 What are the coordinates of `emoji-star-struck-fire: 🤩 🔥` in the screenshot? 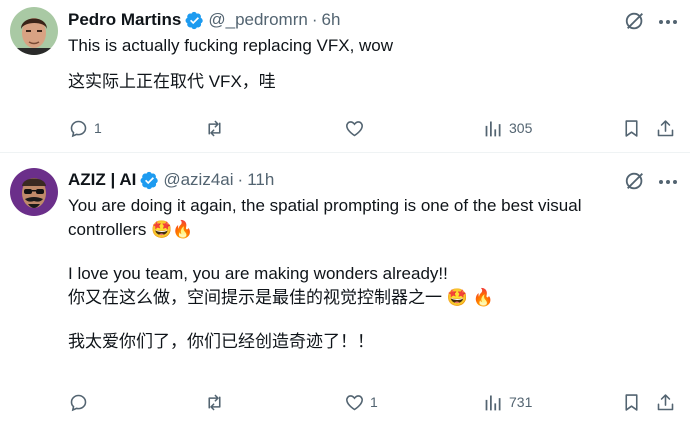 It's located at (470, 297).